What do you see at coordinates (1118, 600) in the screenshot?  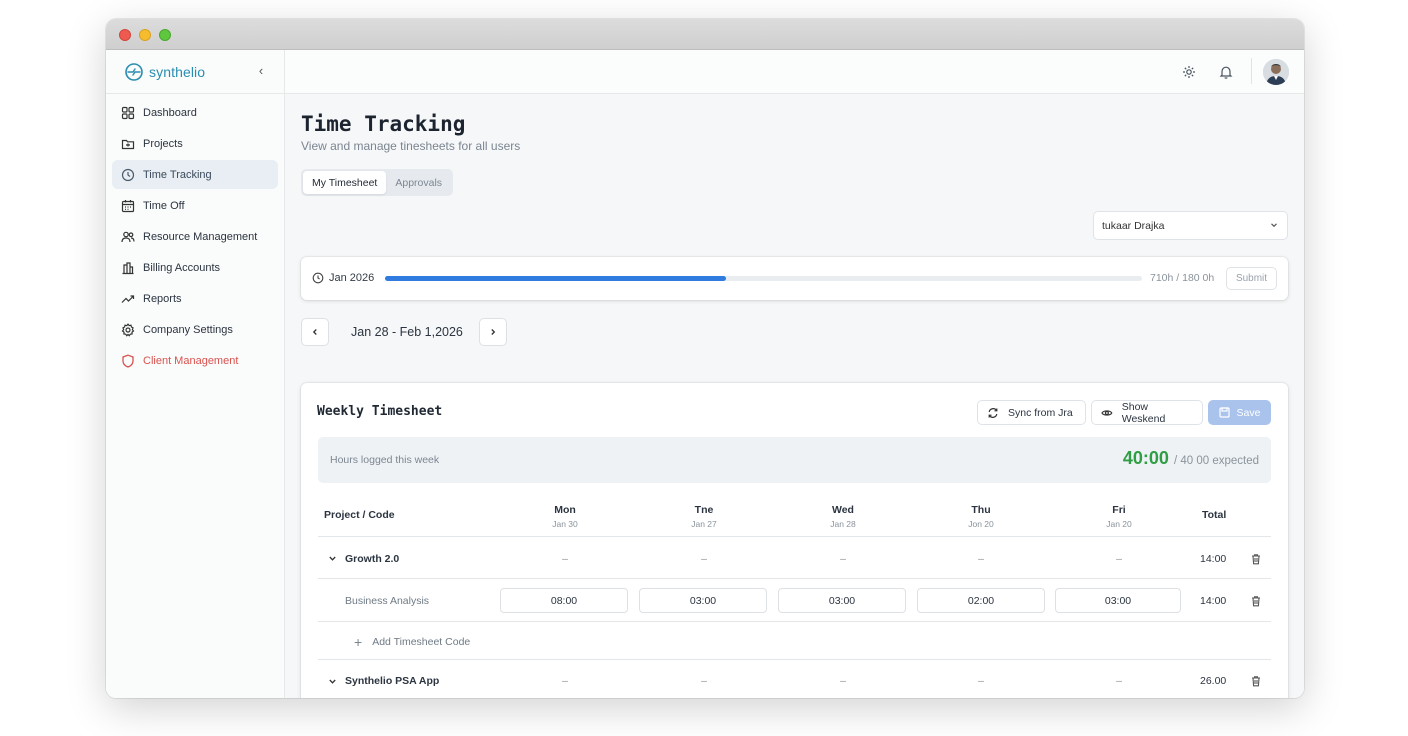 I see `hours-input-fri` at bounding box center [1118, 600].